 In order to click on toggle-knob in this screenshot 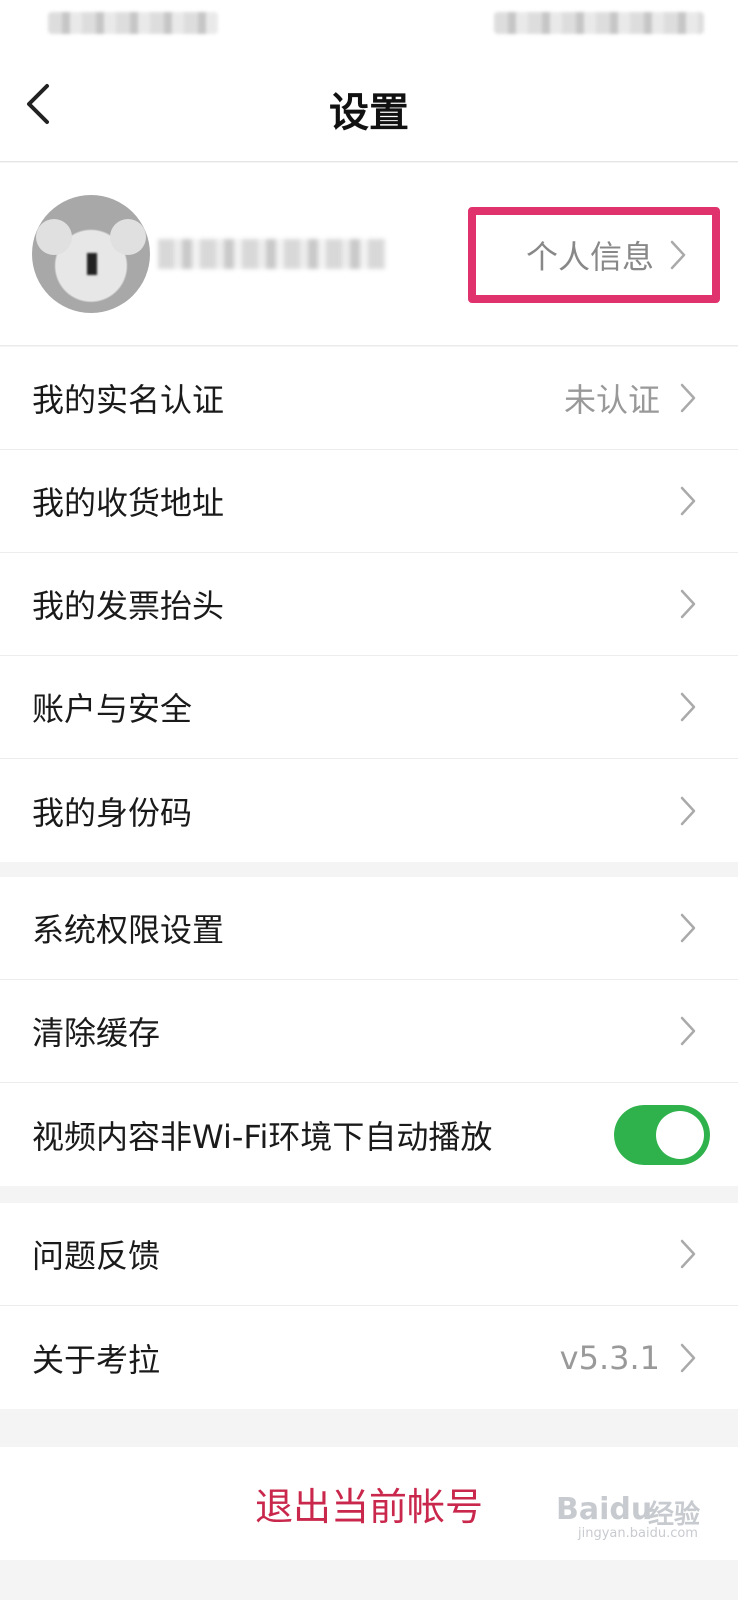, I will do `click(680, 1134)`.